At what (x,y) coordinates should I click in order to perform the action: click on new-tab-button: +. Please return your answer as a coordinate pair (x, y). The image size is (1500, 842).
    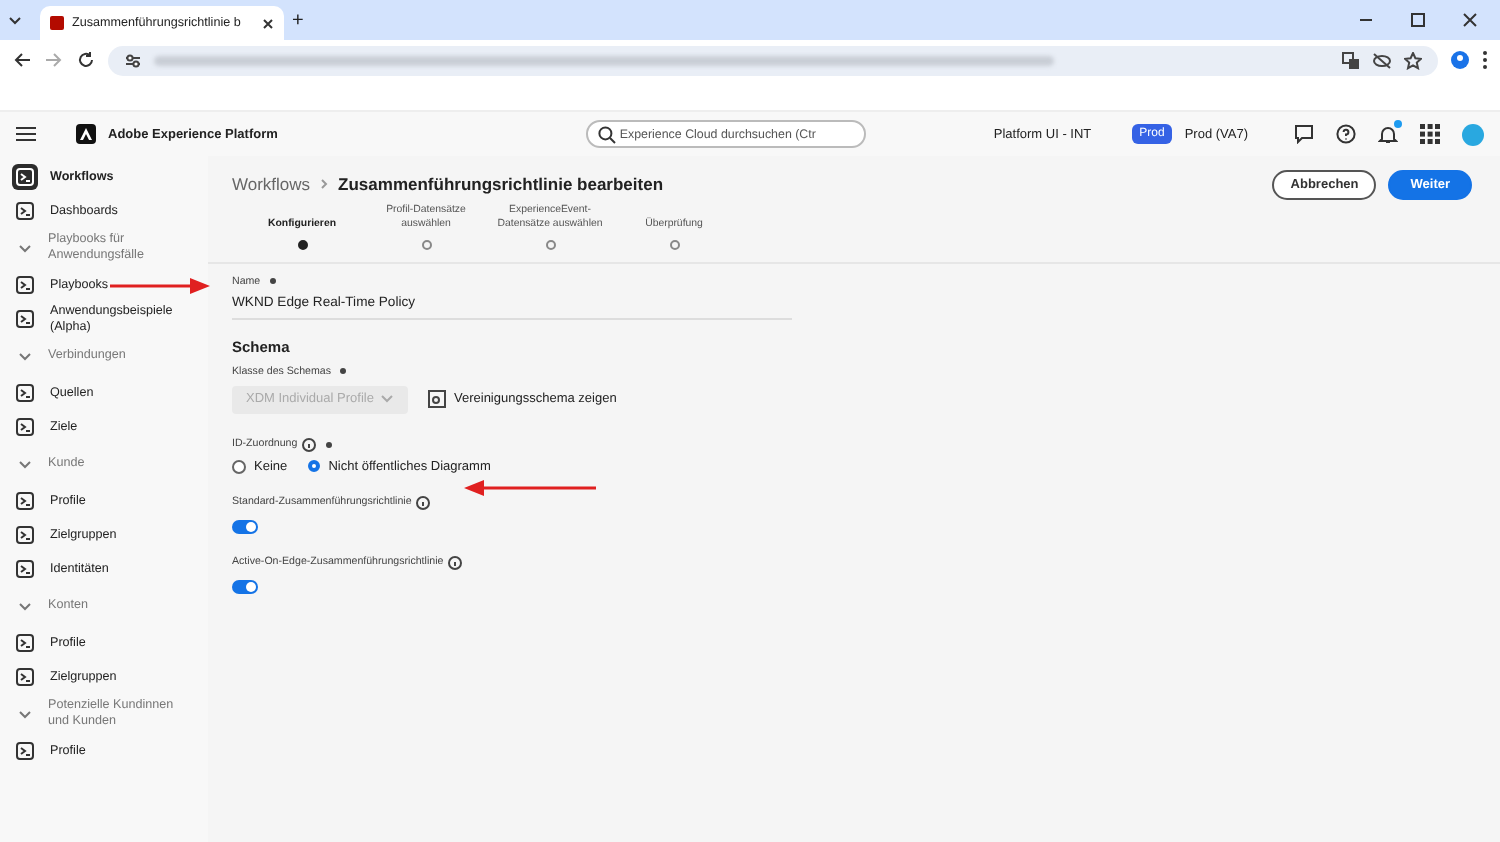
    Looking at the image, I should click on (298, 20).